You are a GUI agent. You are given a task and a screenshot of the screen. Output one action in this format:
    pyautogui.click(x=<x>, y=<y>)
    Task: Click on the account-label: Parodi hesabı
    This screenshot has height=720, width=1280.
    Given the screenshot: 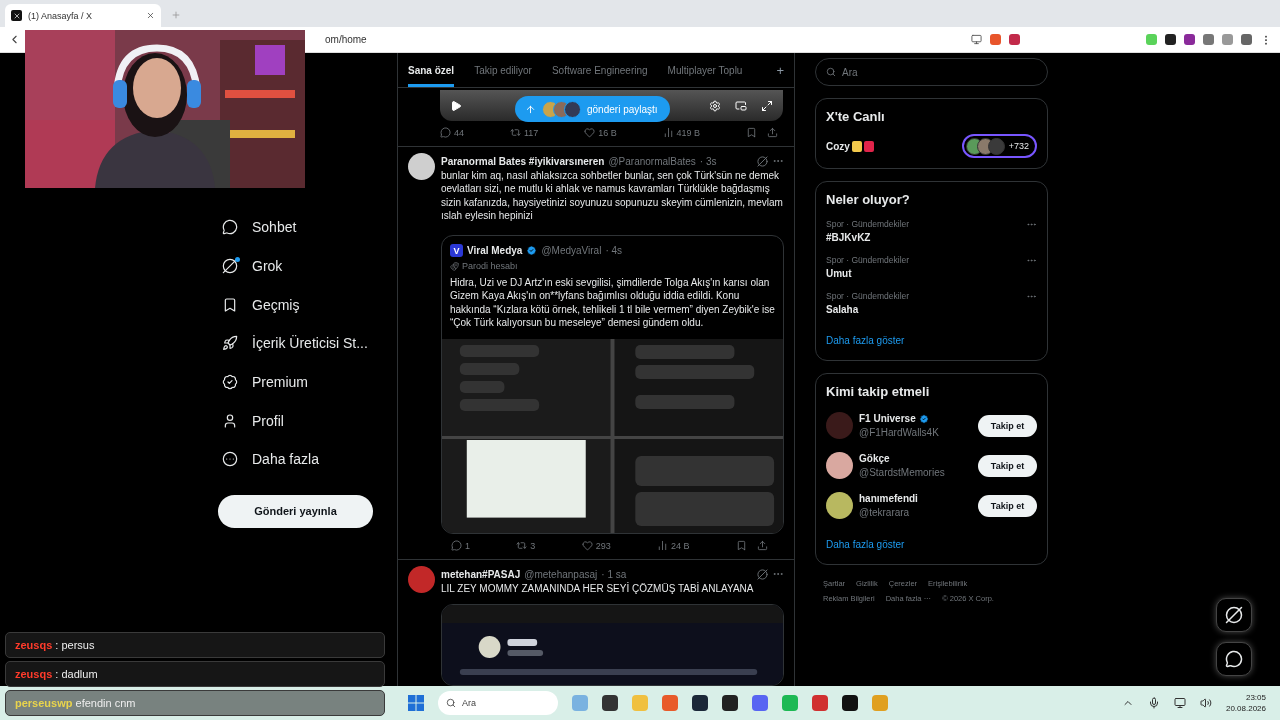 What is the action you would take?
    pyautogui.click(x=490, y=266)
    